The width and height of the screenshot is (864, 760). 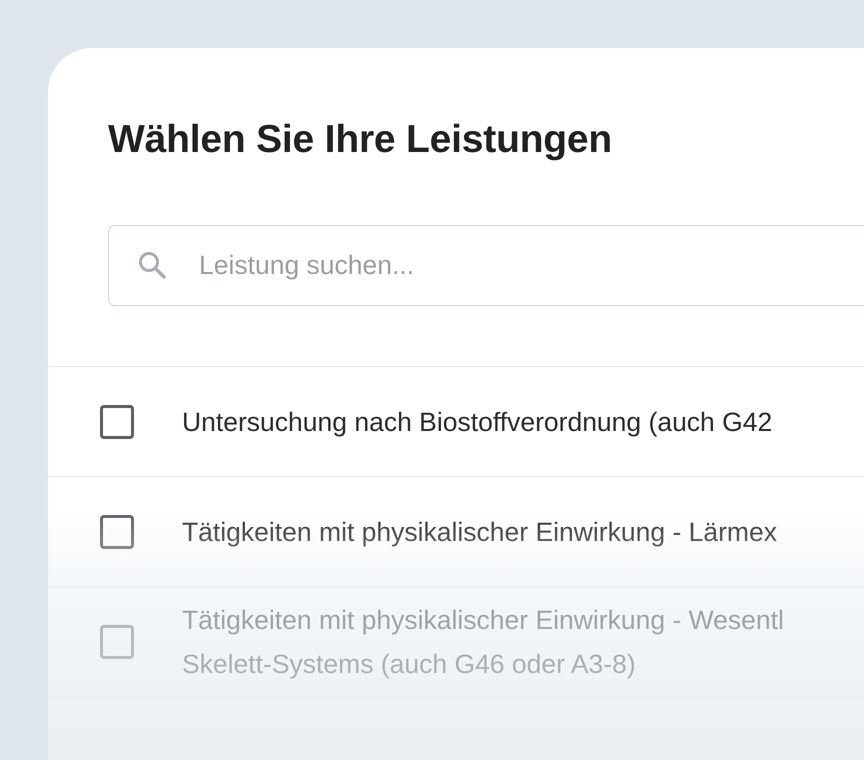 I want to click on service-label: Tätigkeiten mit physikalischer Einwirkung - Wesentl, so click(x=483, y=620).